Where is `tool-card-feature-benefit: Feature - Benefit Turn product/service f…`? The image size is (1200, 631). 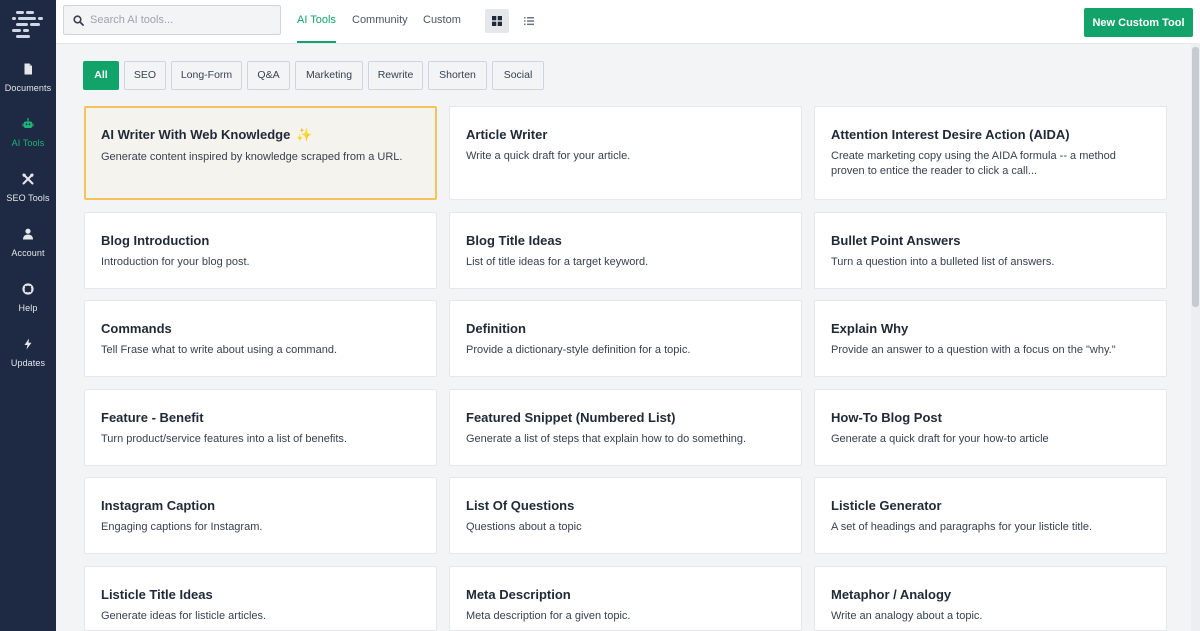
tool-card-feature-benefit: Feature - Benefit Turn product/service f… is located at coordinates (260, 427).